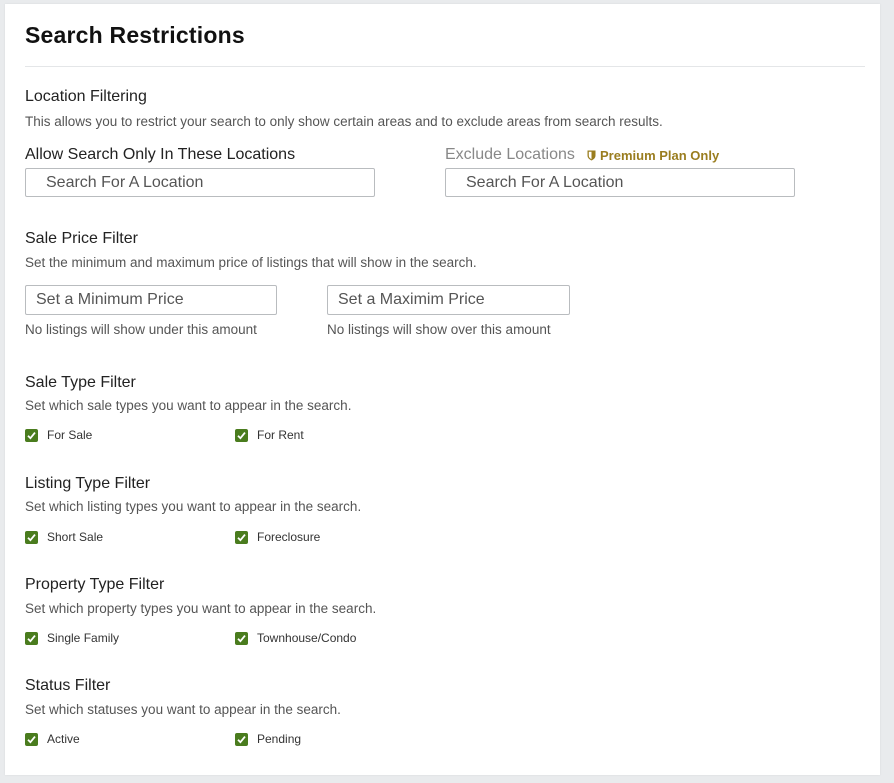 The image size is (894, 783). Describe the element at coordinates (439, 329) in the screenshot. I see `max-price-hint: No listings will show over this amount` at that location.